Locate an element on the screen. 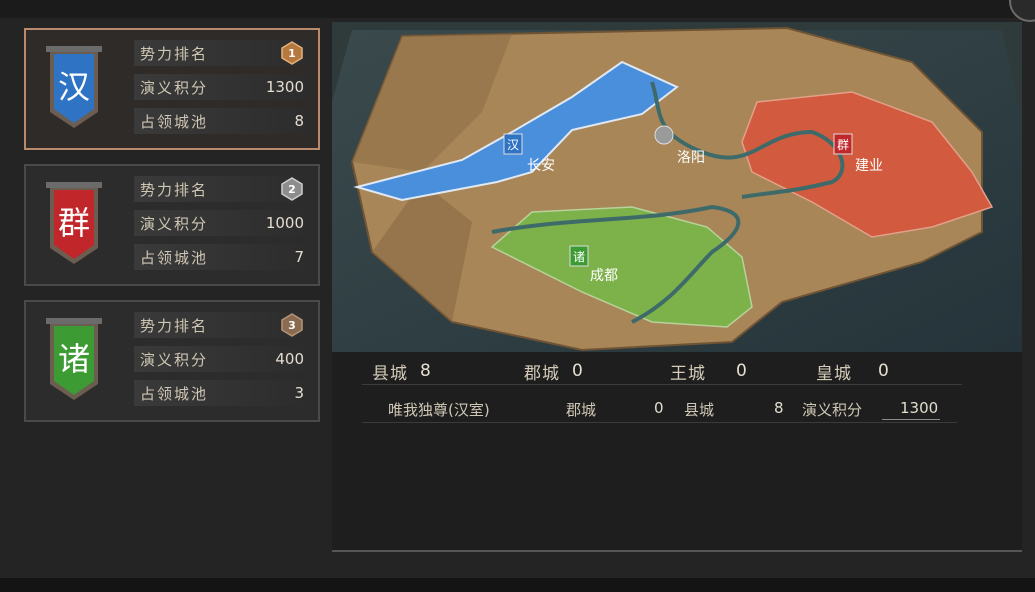 This screenshot has width=1035, height=592. banner-char: 群 is located at coordinates (74, 223).